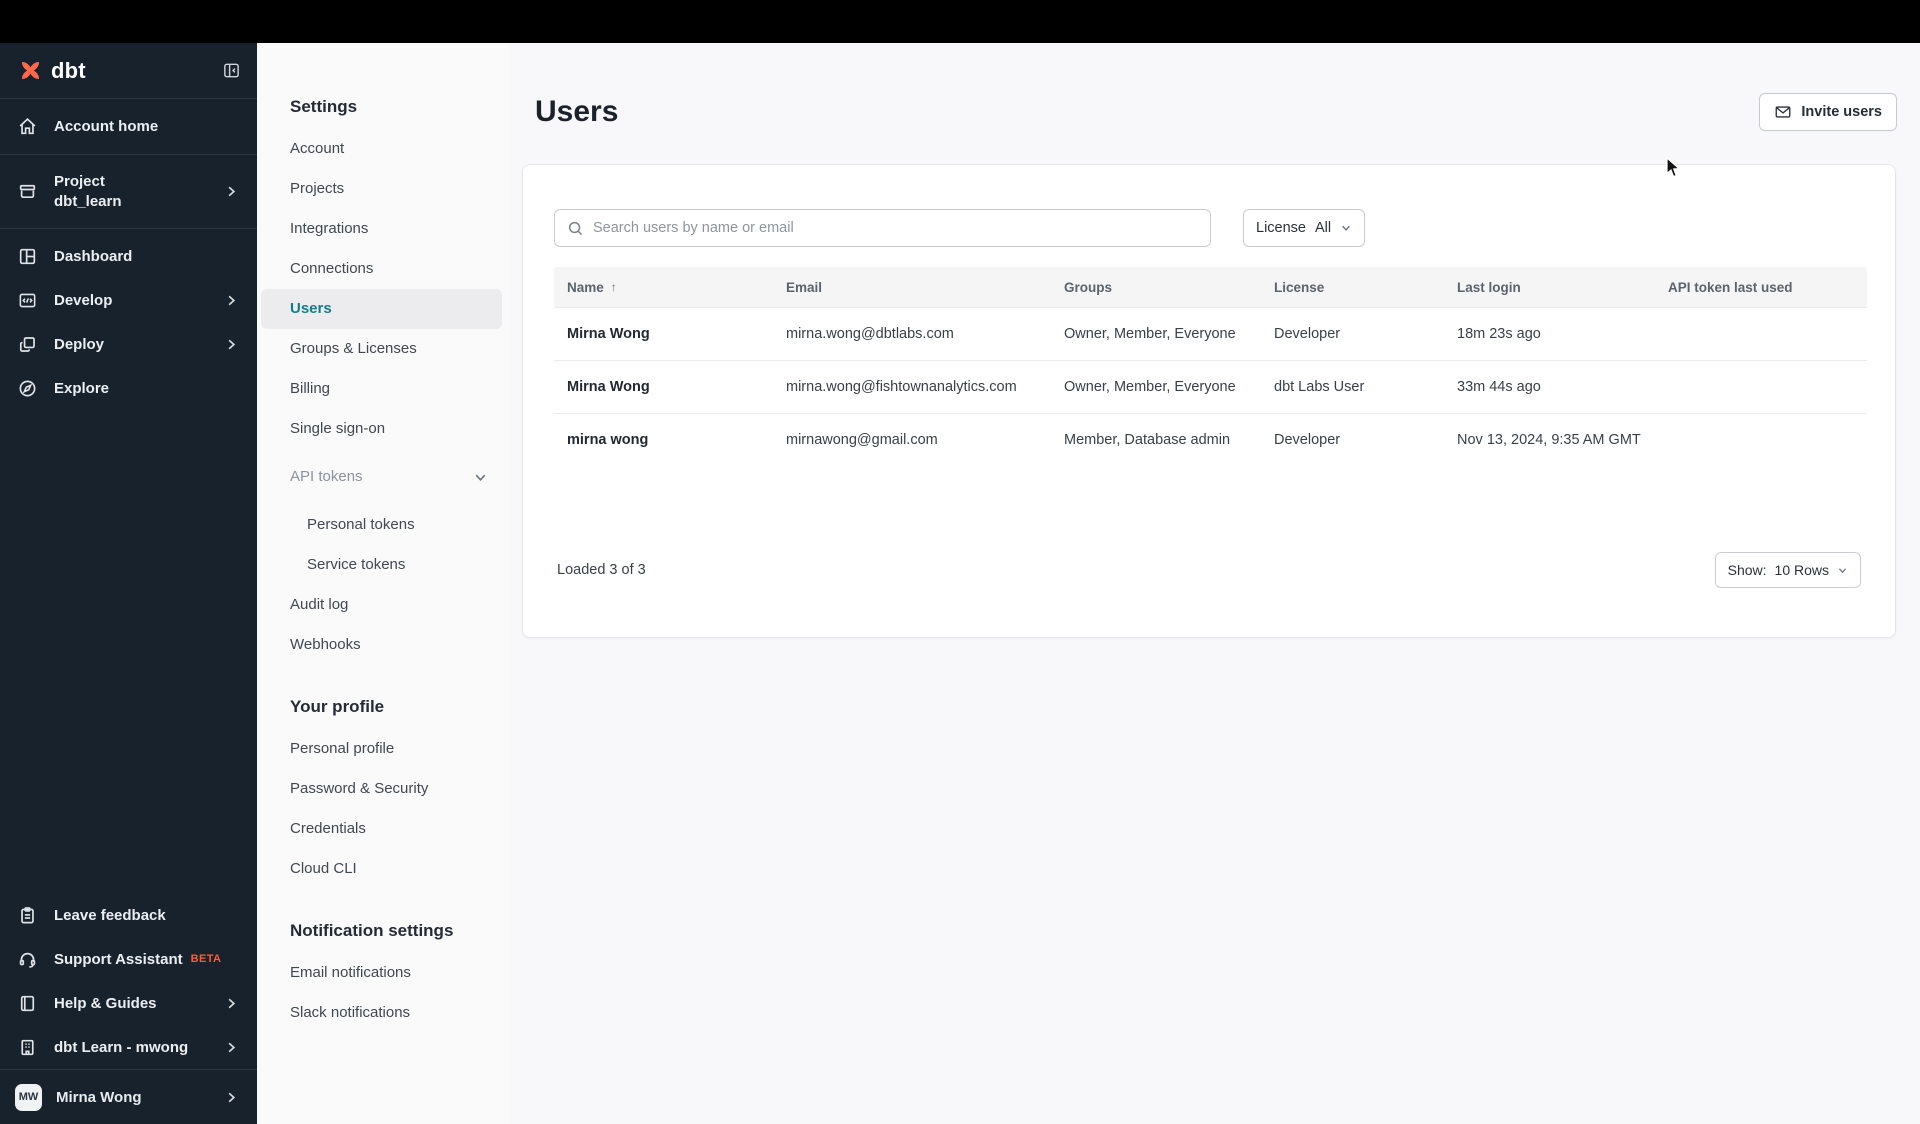 The height and width of the screenshot is (1124, 1920). Describe the element at coordinates (27, 344) in the screenshot. I see `deploy-icon` at that location.